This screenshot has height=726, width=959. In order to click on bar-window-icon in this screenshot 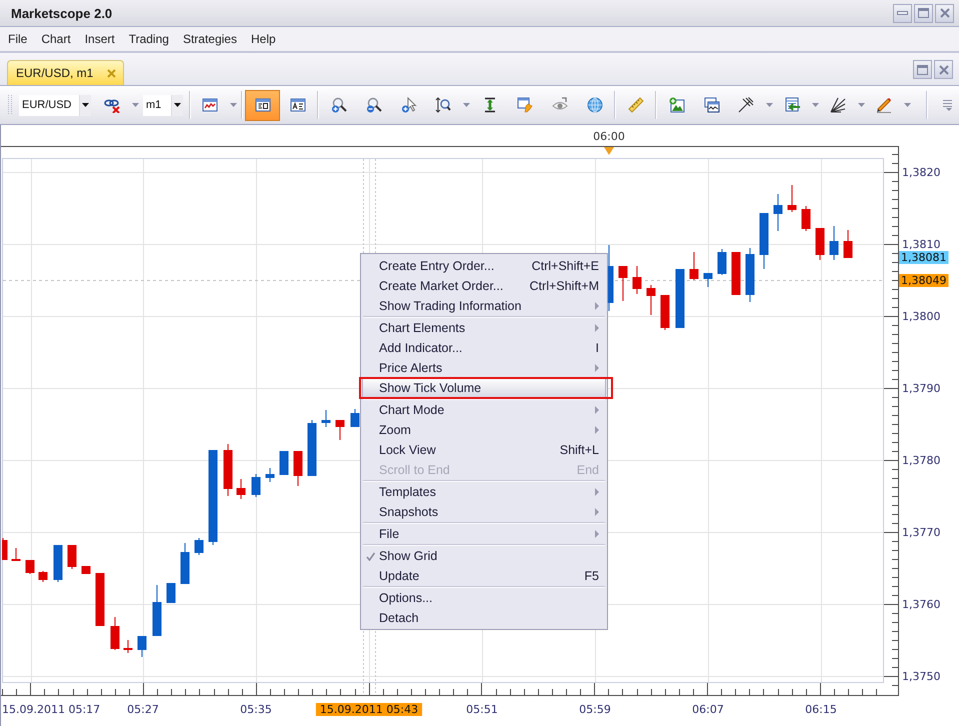, I will do `click(262, 105)`.